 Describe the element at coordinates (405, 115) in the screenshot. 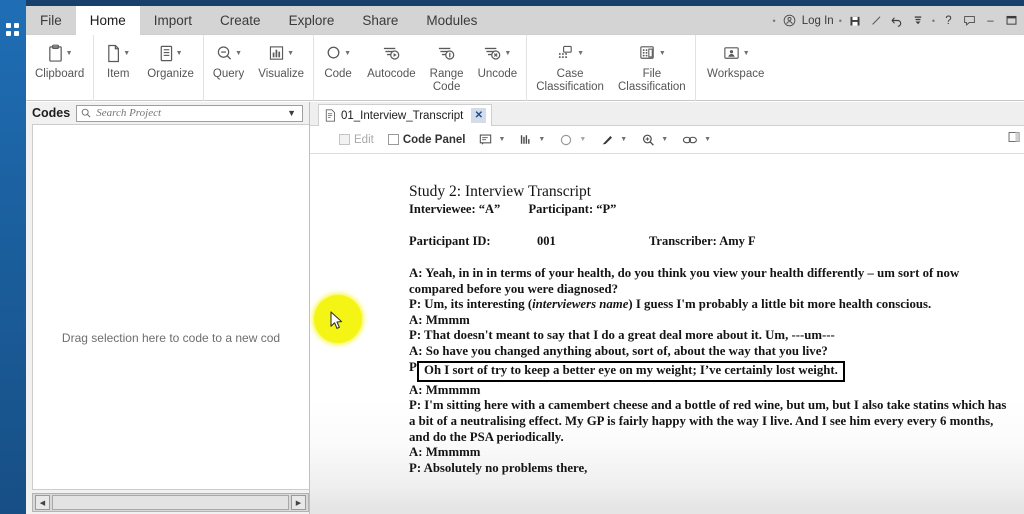

I see `document-tab-01-interview-transcript: 01_Interview_Transcript ✕` at that location.